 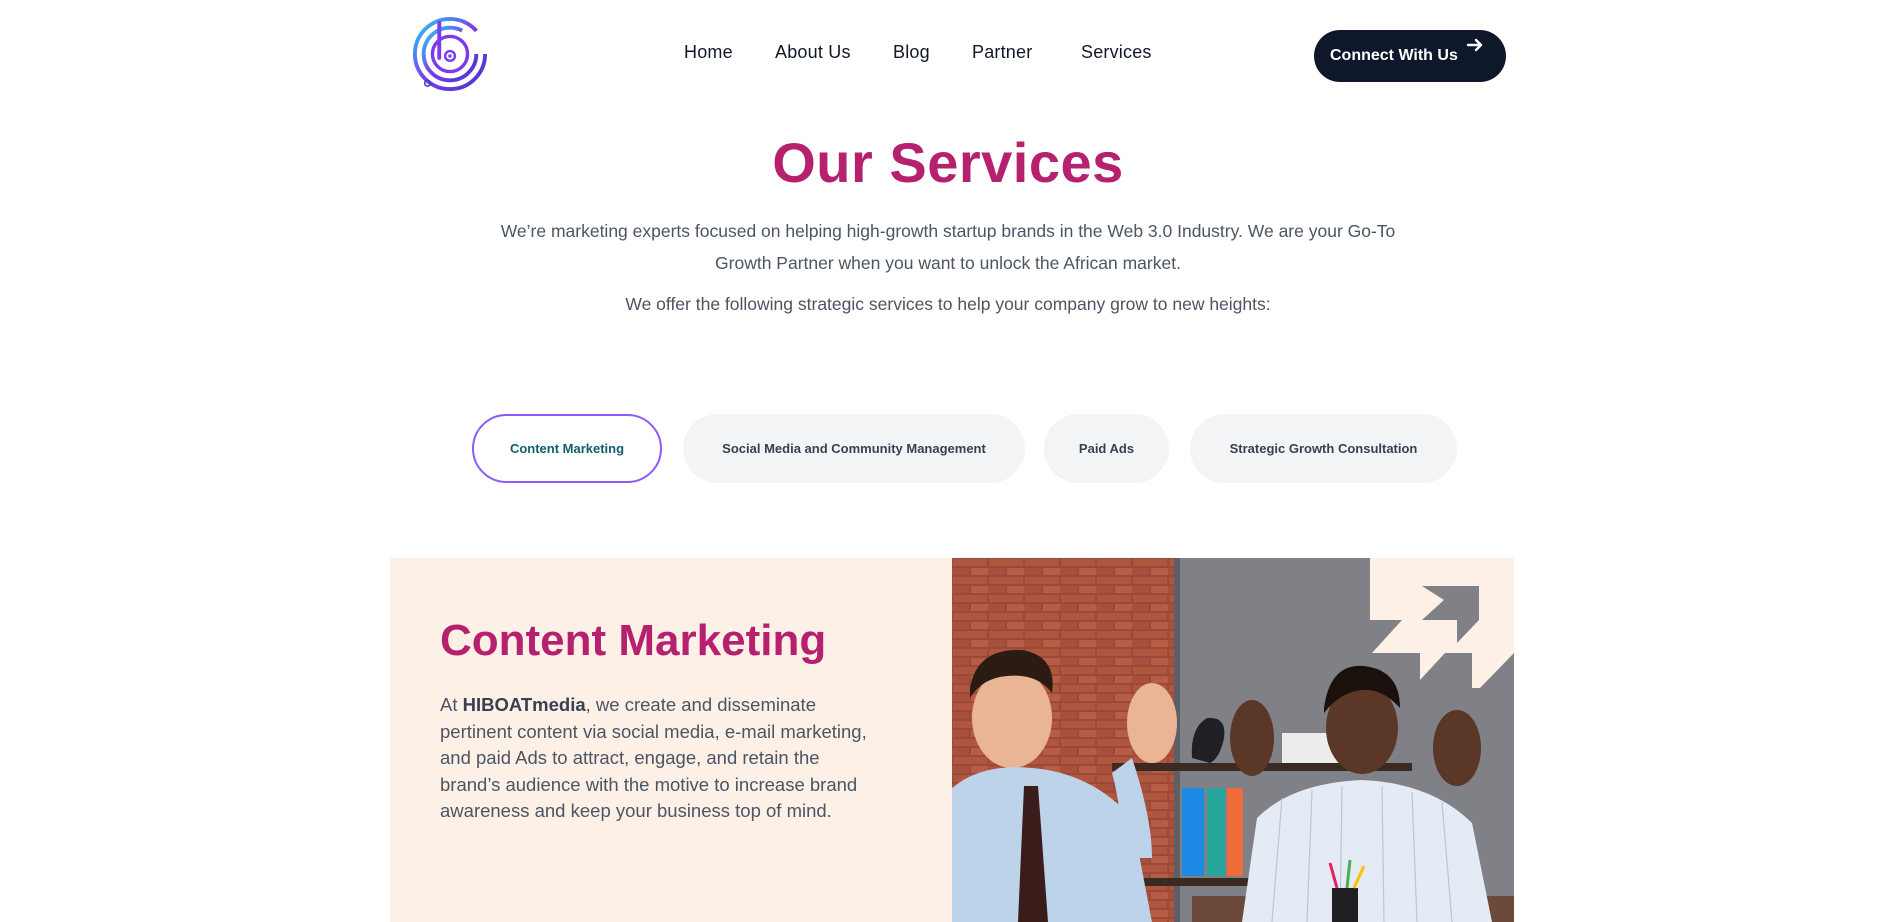 I want to click on tab-label: Strategic Growth Consultation, so click(x=1323, y=448).